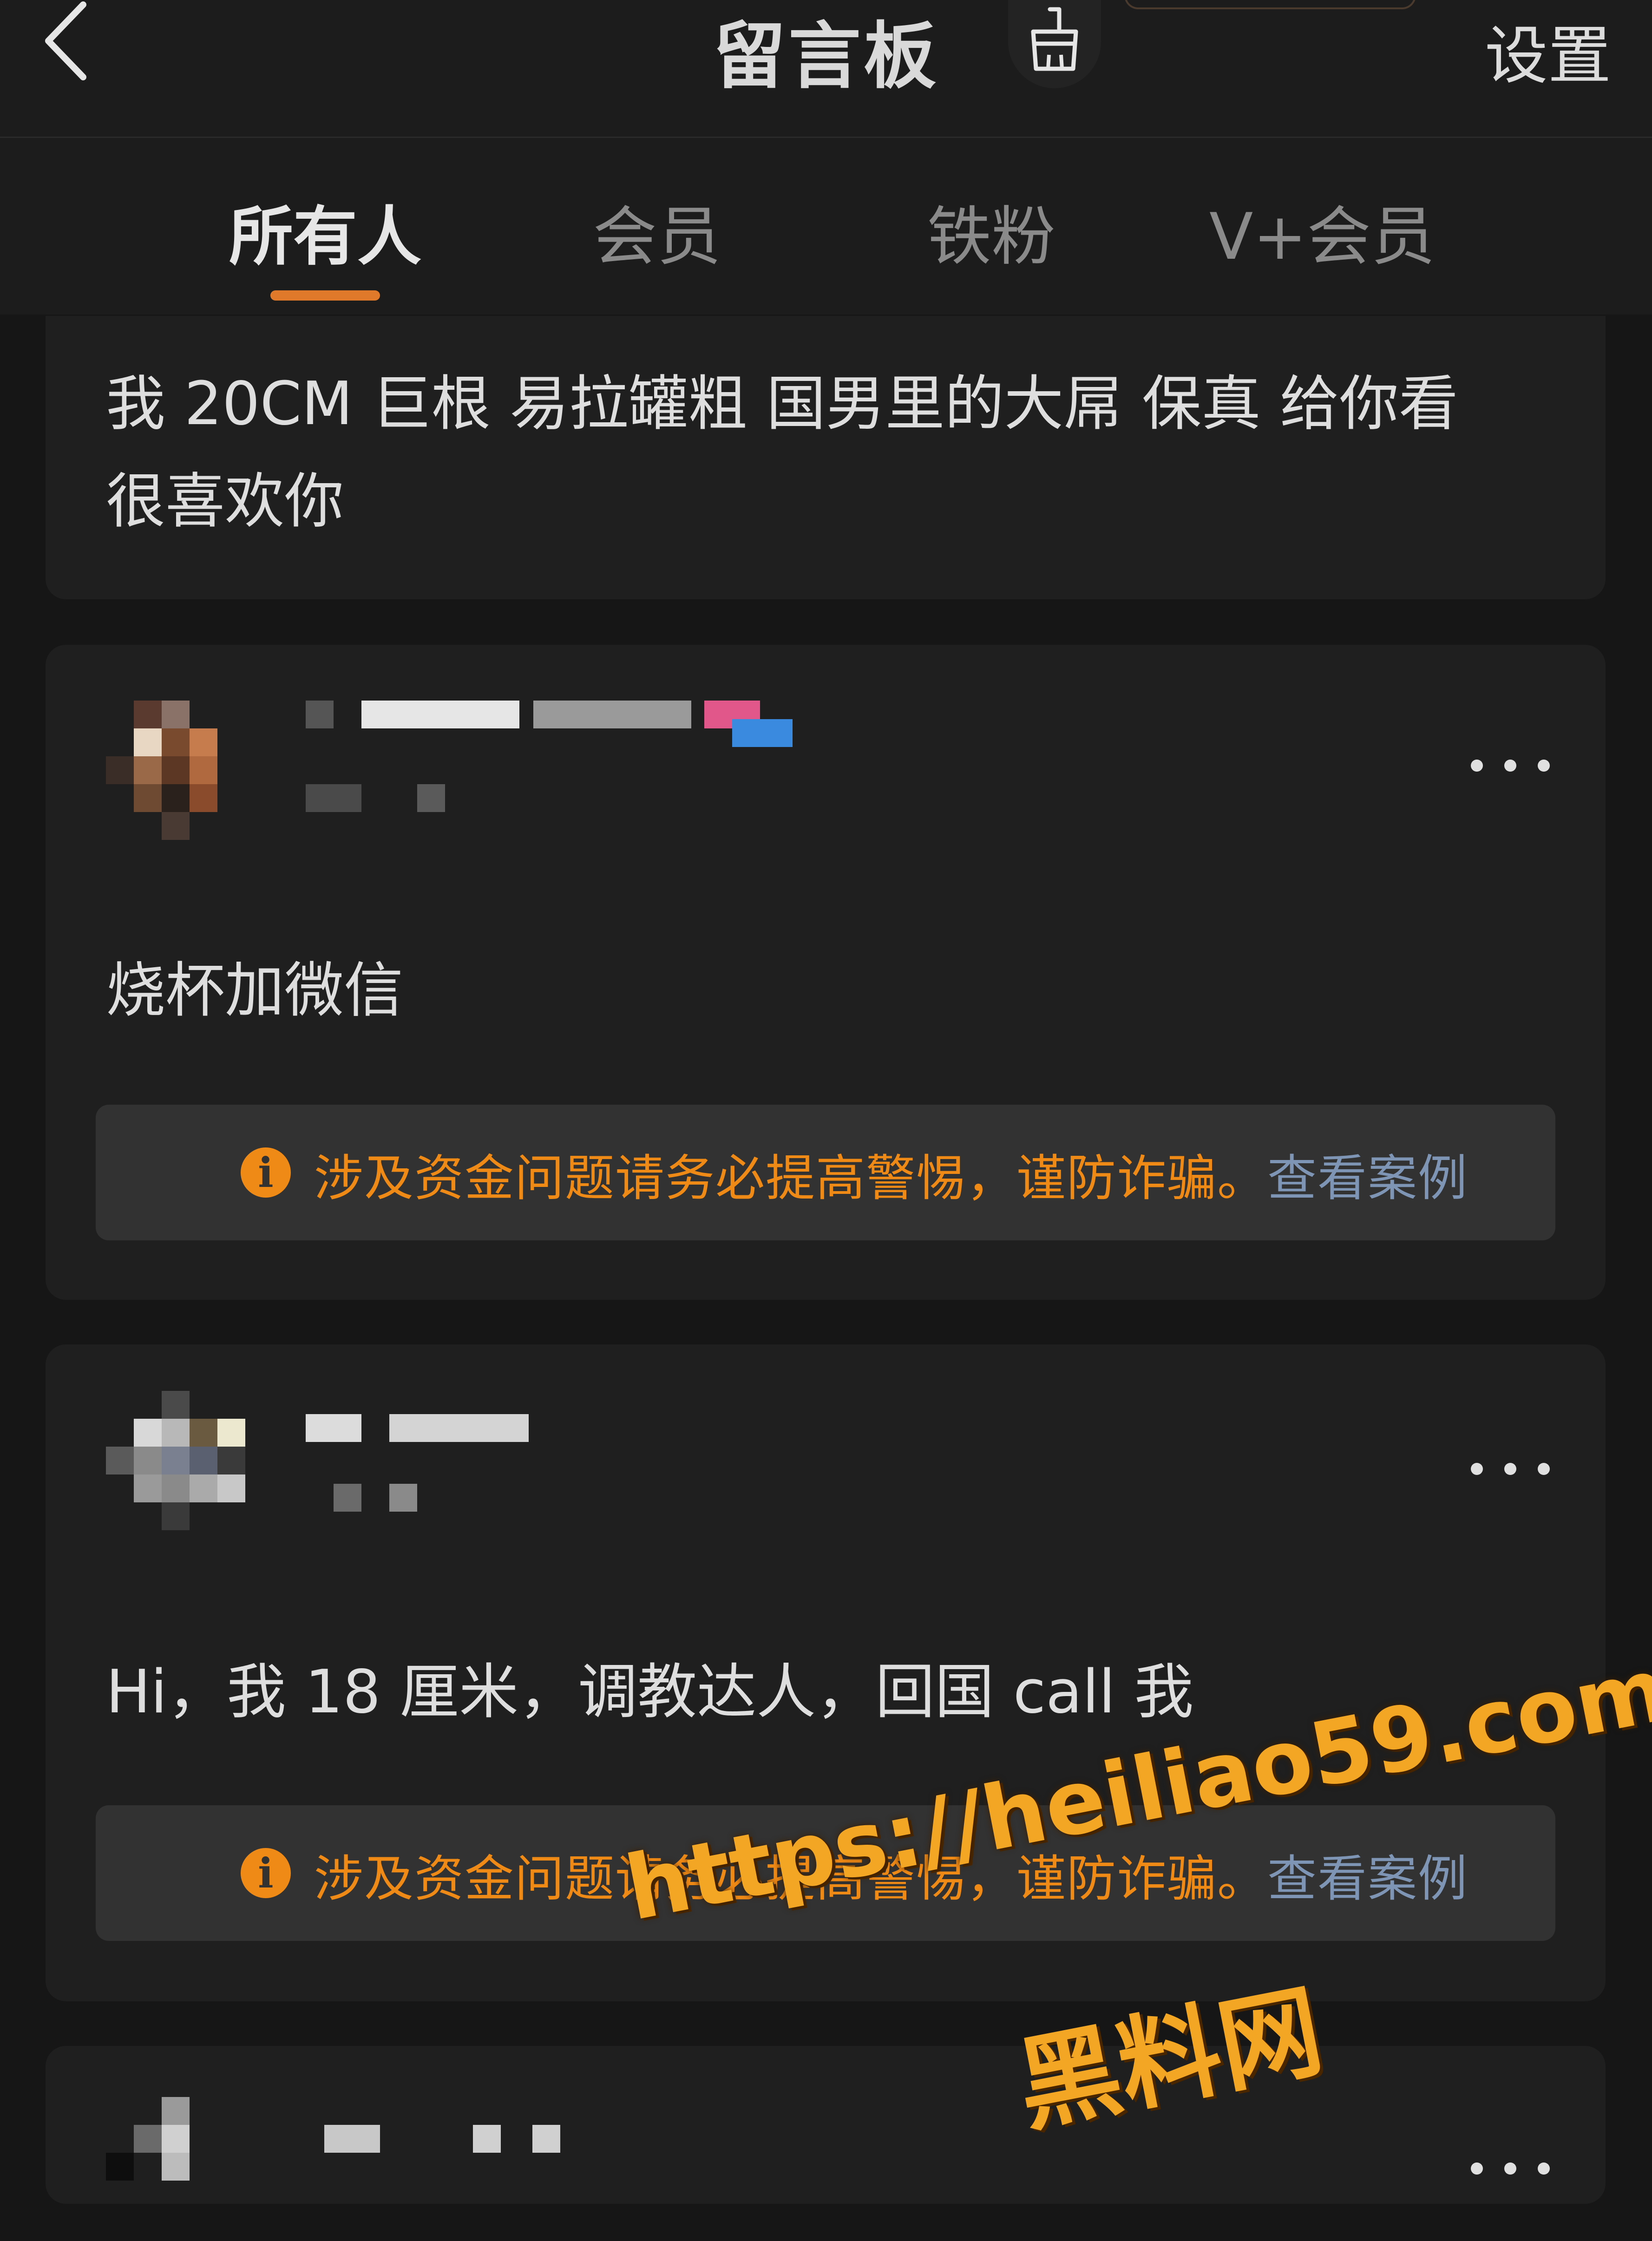  I want to click on top-bar: 留言板 设置, so click(826, 69).